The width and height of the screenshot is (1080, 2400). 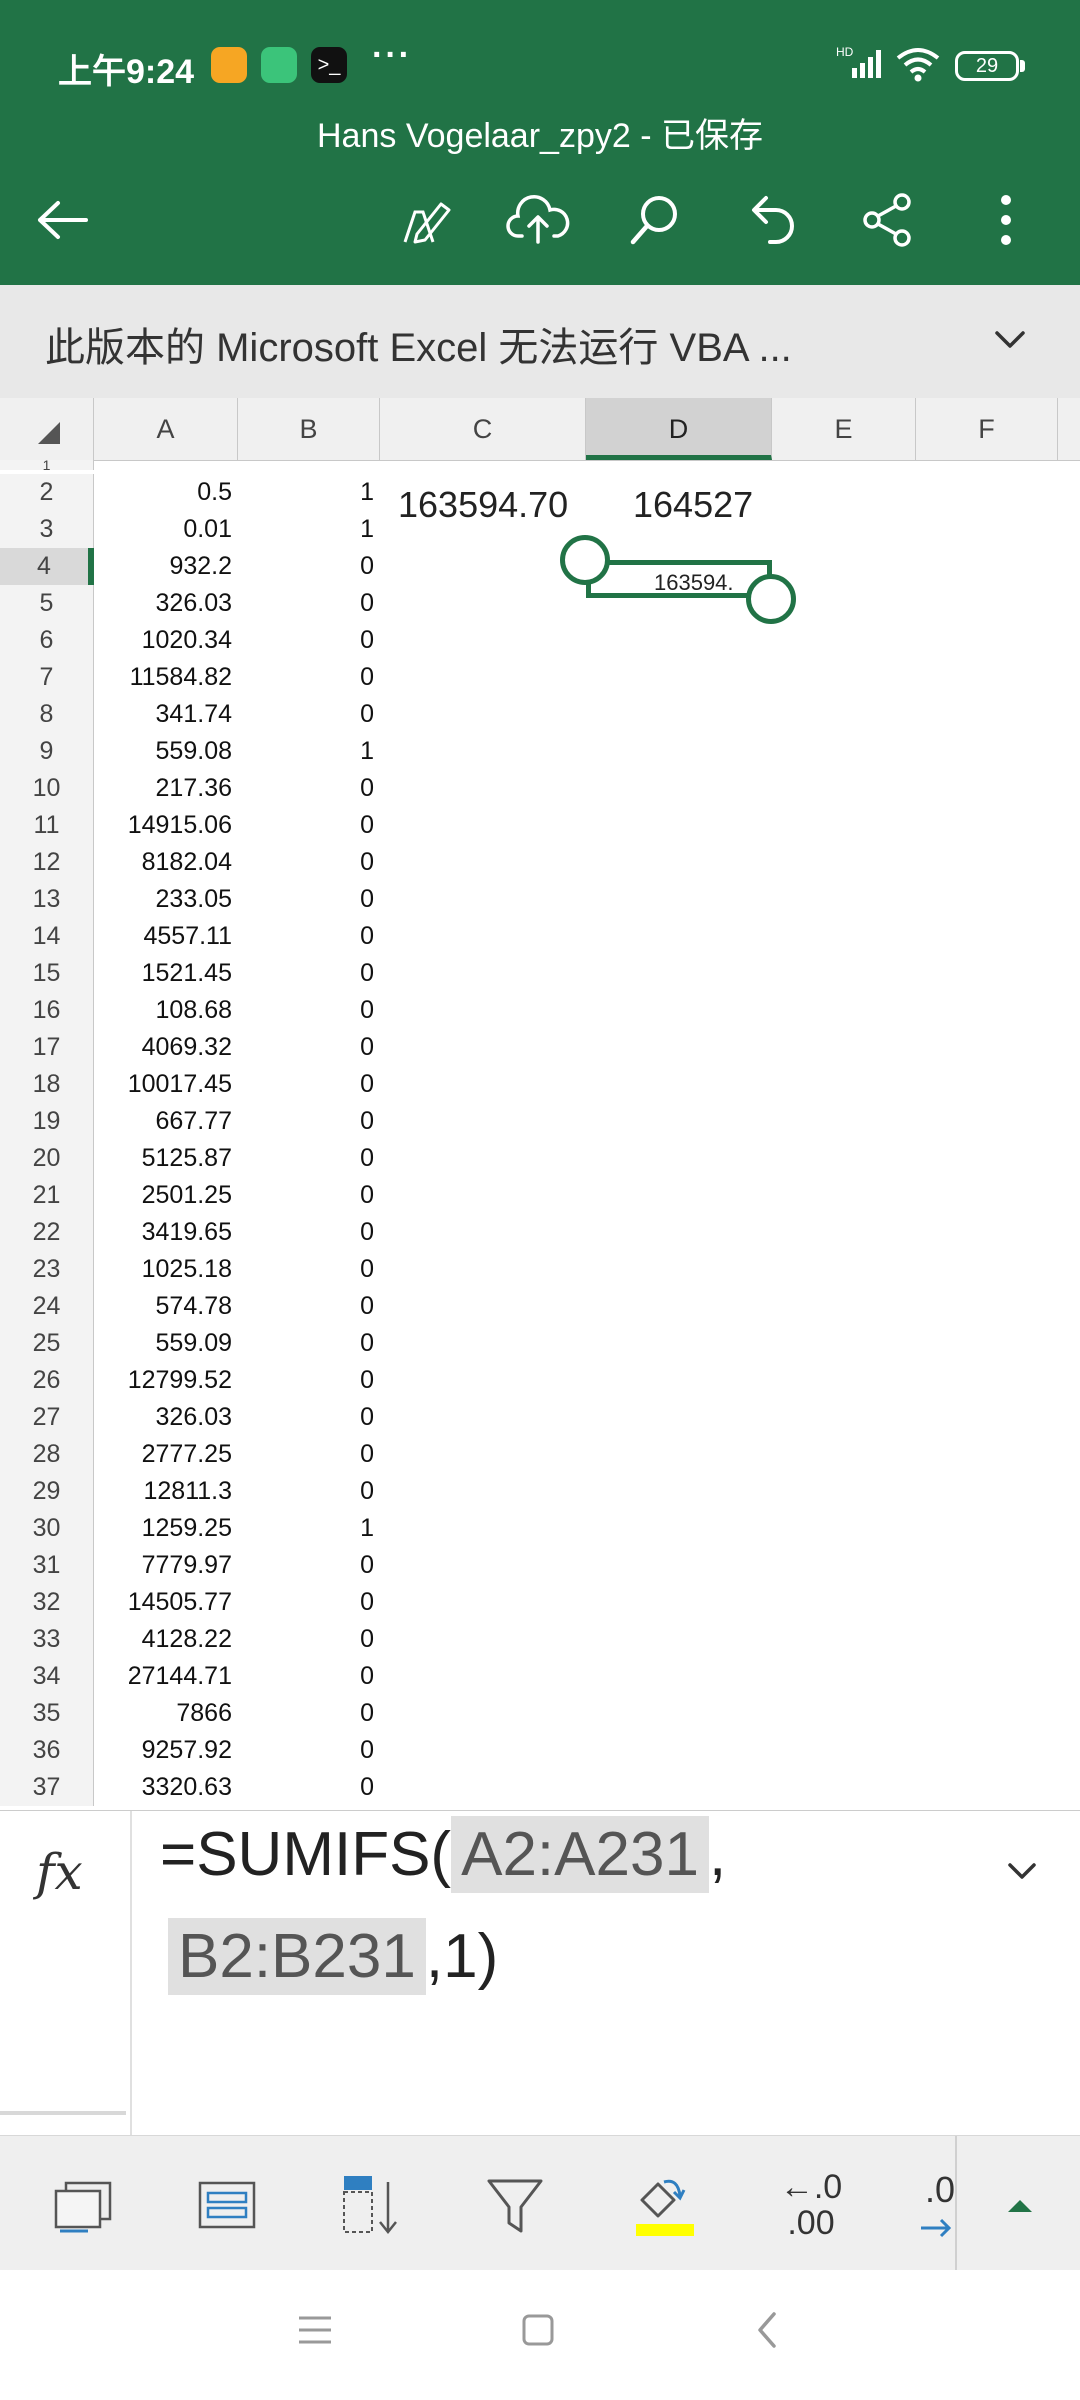 What do you see at coordinates (47, 1750) in the screenshot?
I see `row-header: 36` at bounding box center [47, 1750].